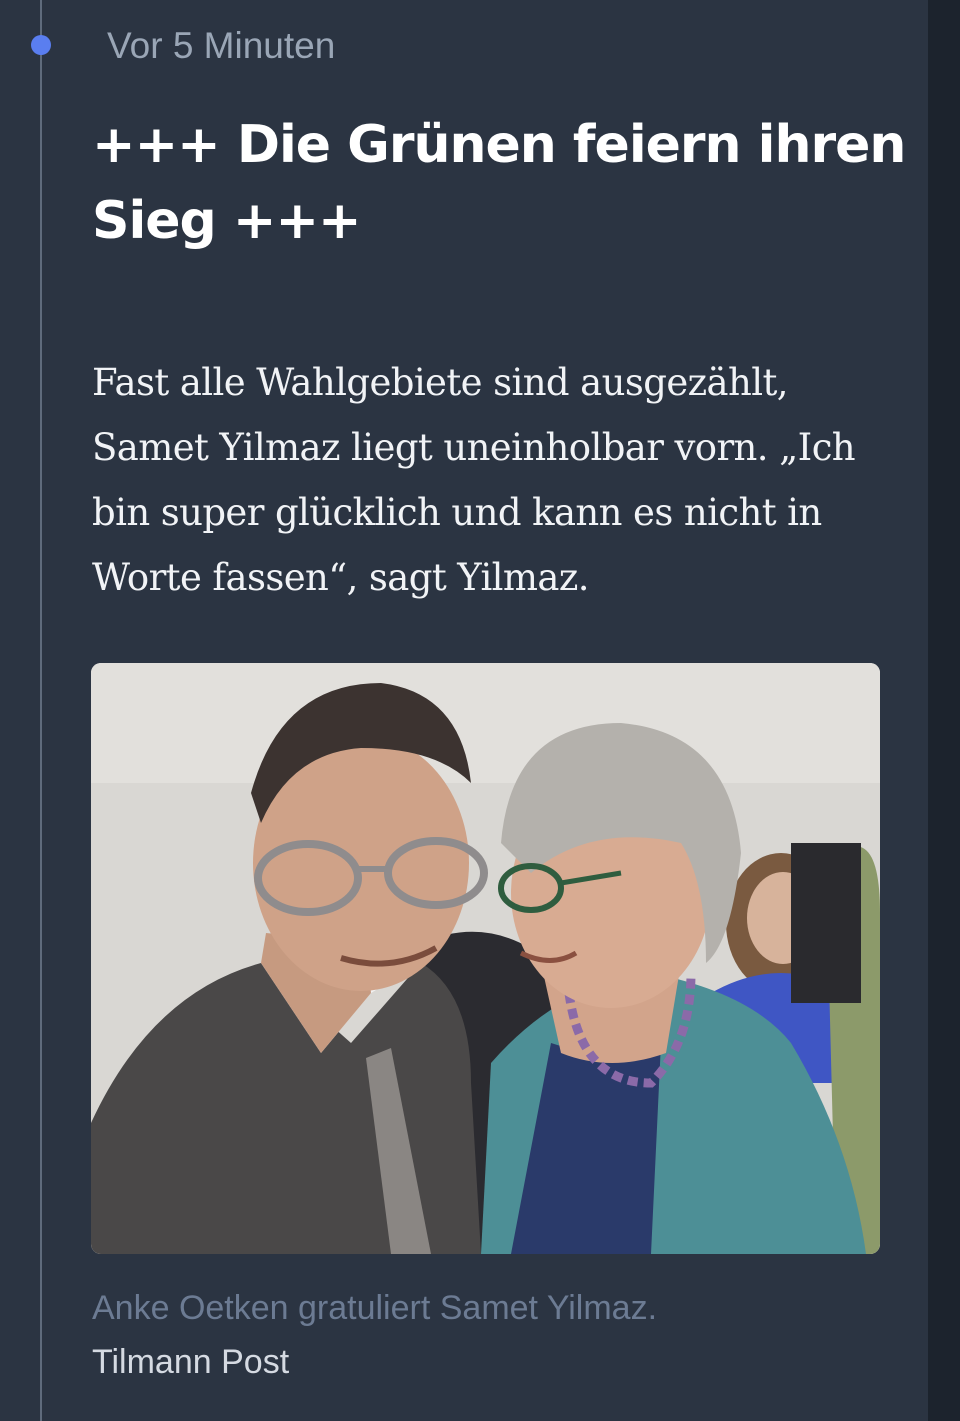 The height and width of the screenshot is (1421, 960). I want to click on photo-caption: Anke Oetken gratuliert Samet Yilmaz., so click(375, 1308).